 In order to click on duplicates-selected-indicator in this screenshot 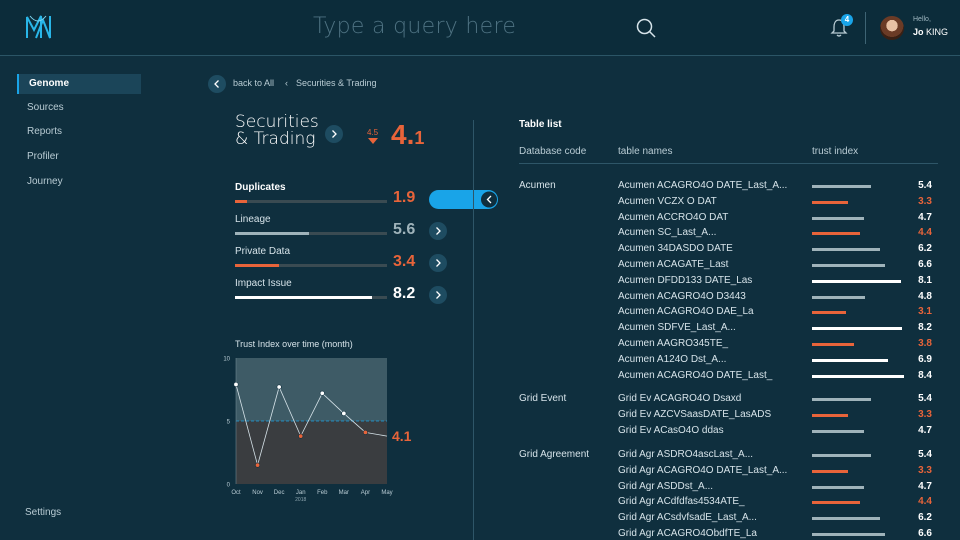, I will do `click(463, 199)`.